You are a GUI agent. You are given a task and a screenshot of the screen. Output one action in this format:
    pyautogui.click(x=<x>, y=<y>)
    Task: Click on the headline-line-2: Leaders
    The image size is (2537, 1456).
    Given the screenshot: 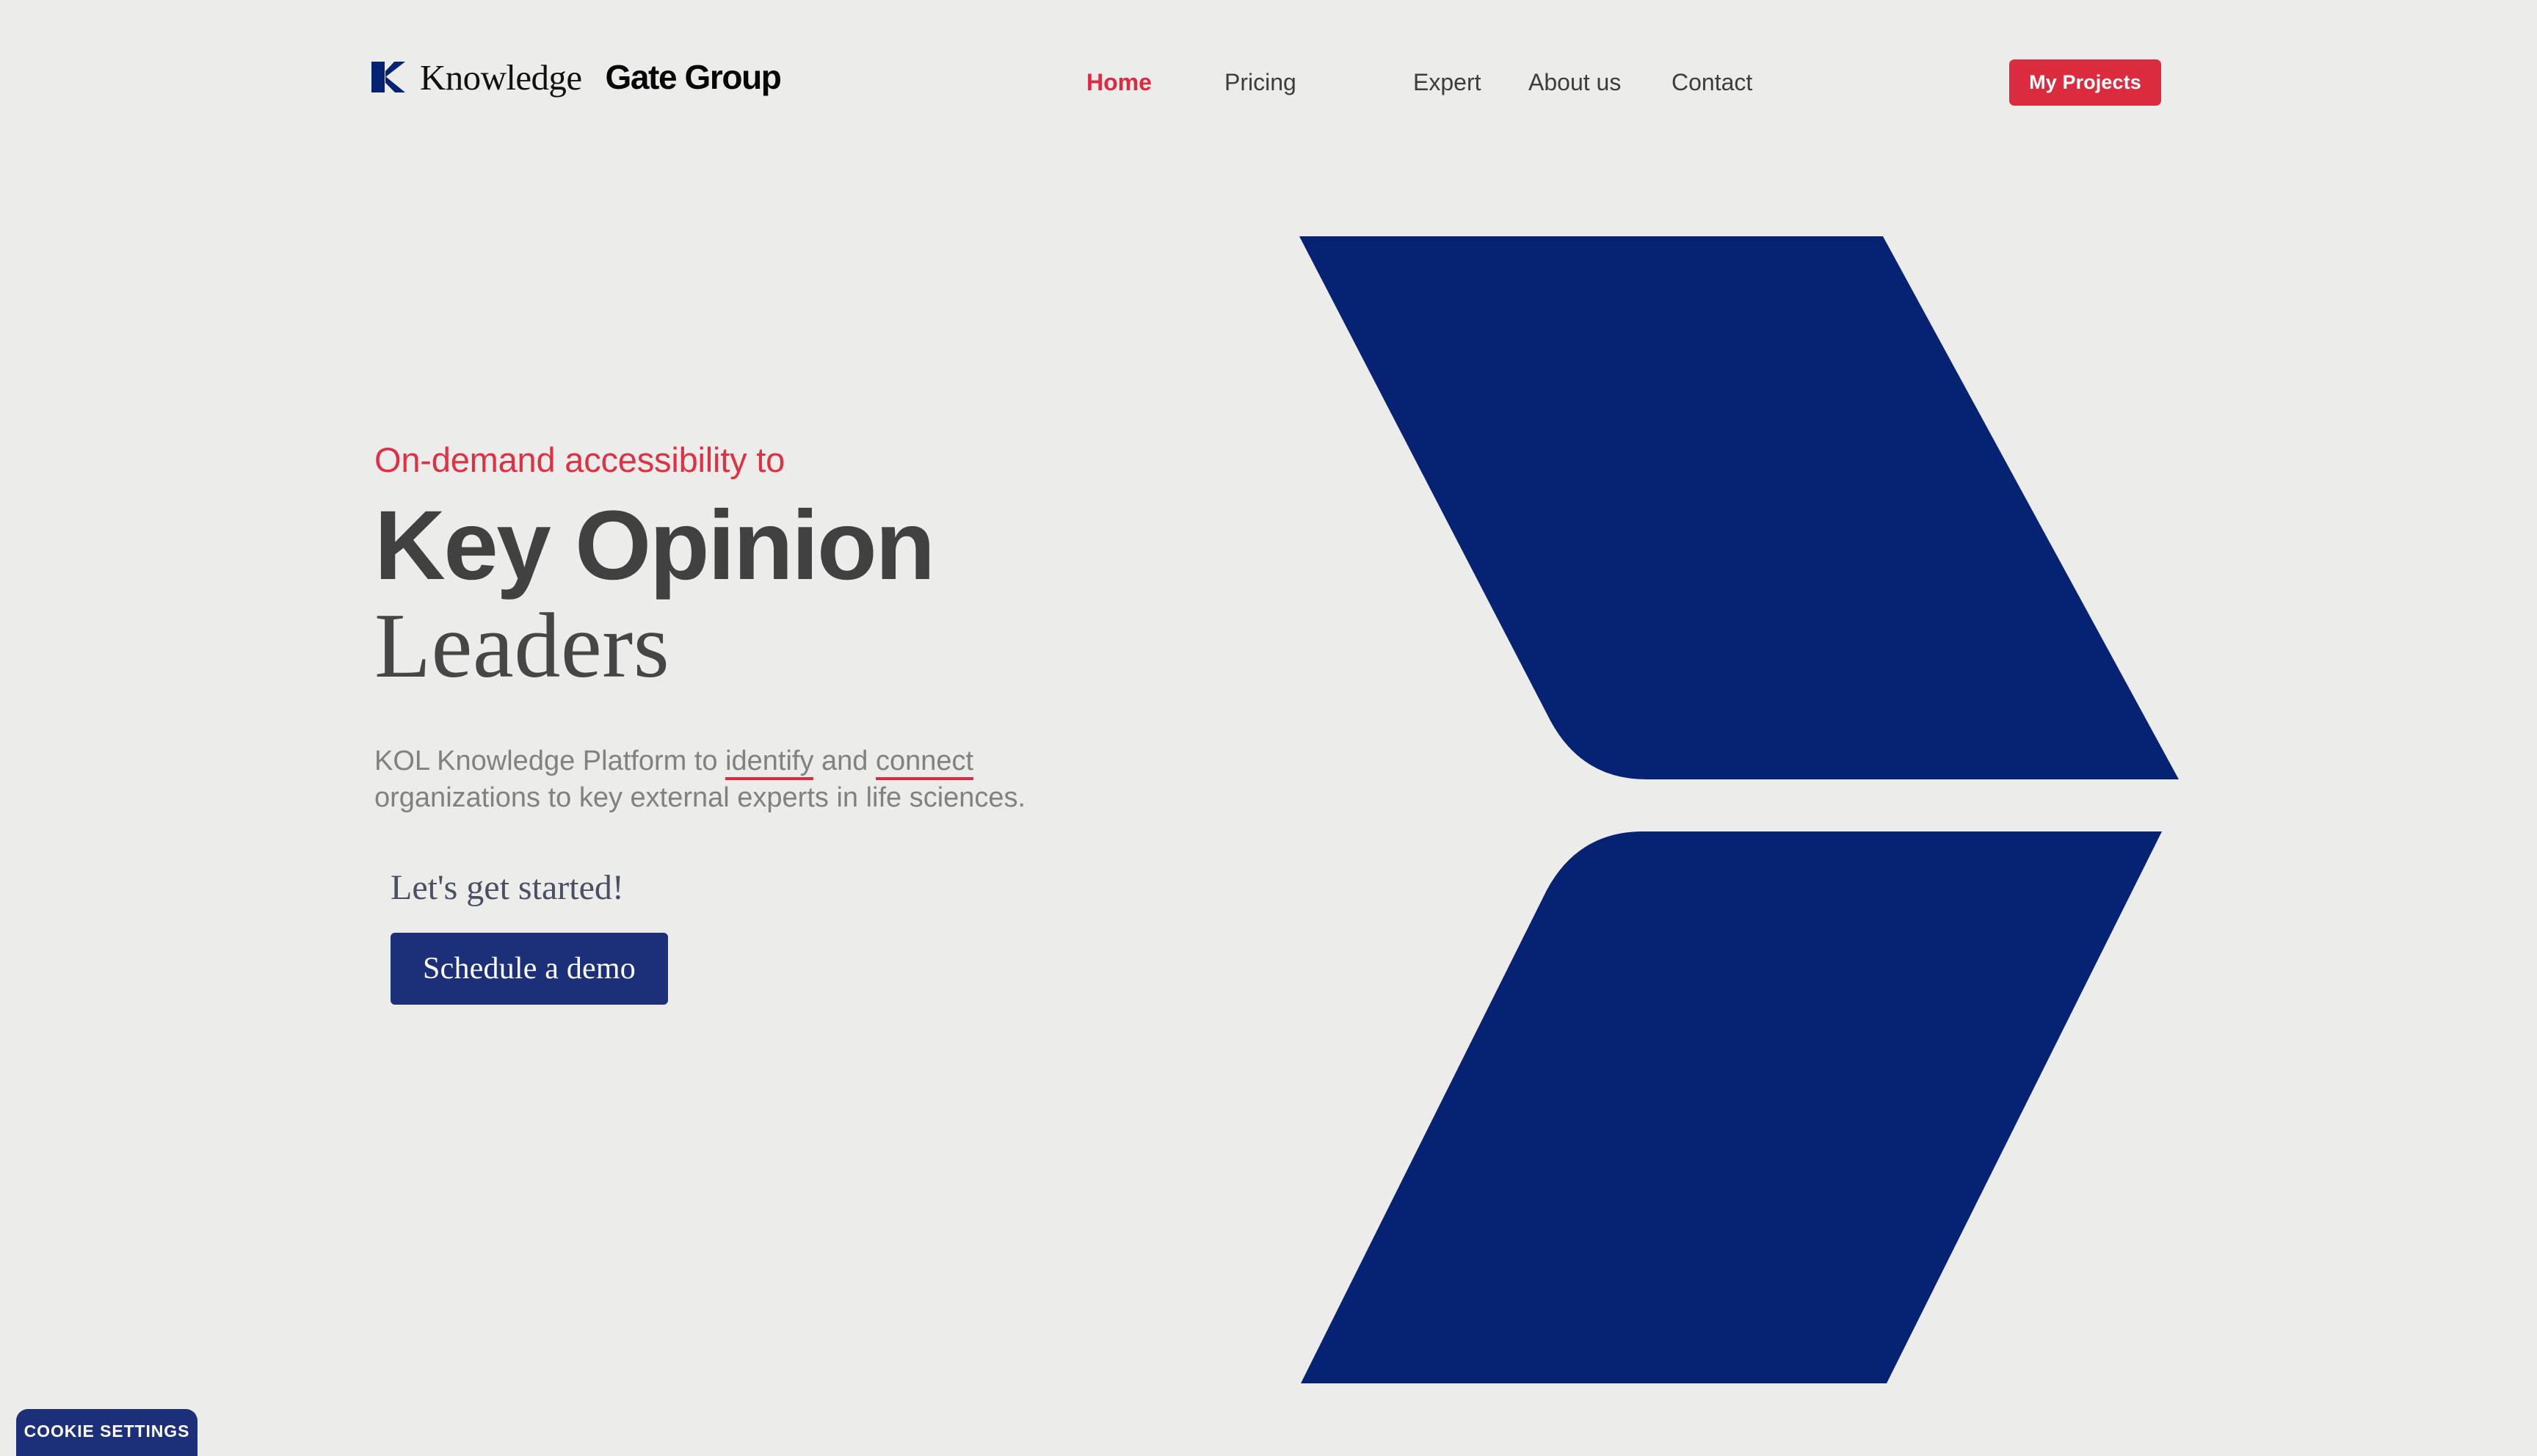 What is the action you would take?
    pyautogui.click(x=522, y=645)
    